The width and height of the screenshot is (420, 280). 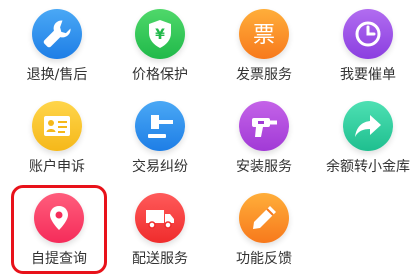 What do you see at coordinates (57, 75) in the screenshot?
I see `tile-label: 退换/售后` at bounding box center [57, 75].